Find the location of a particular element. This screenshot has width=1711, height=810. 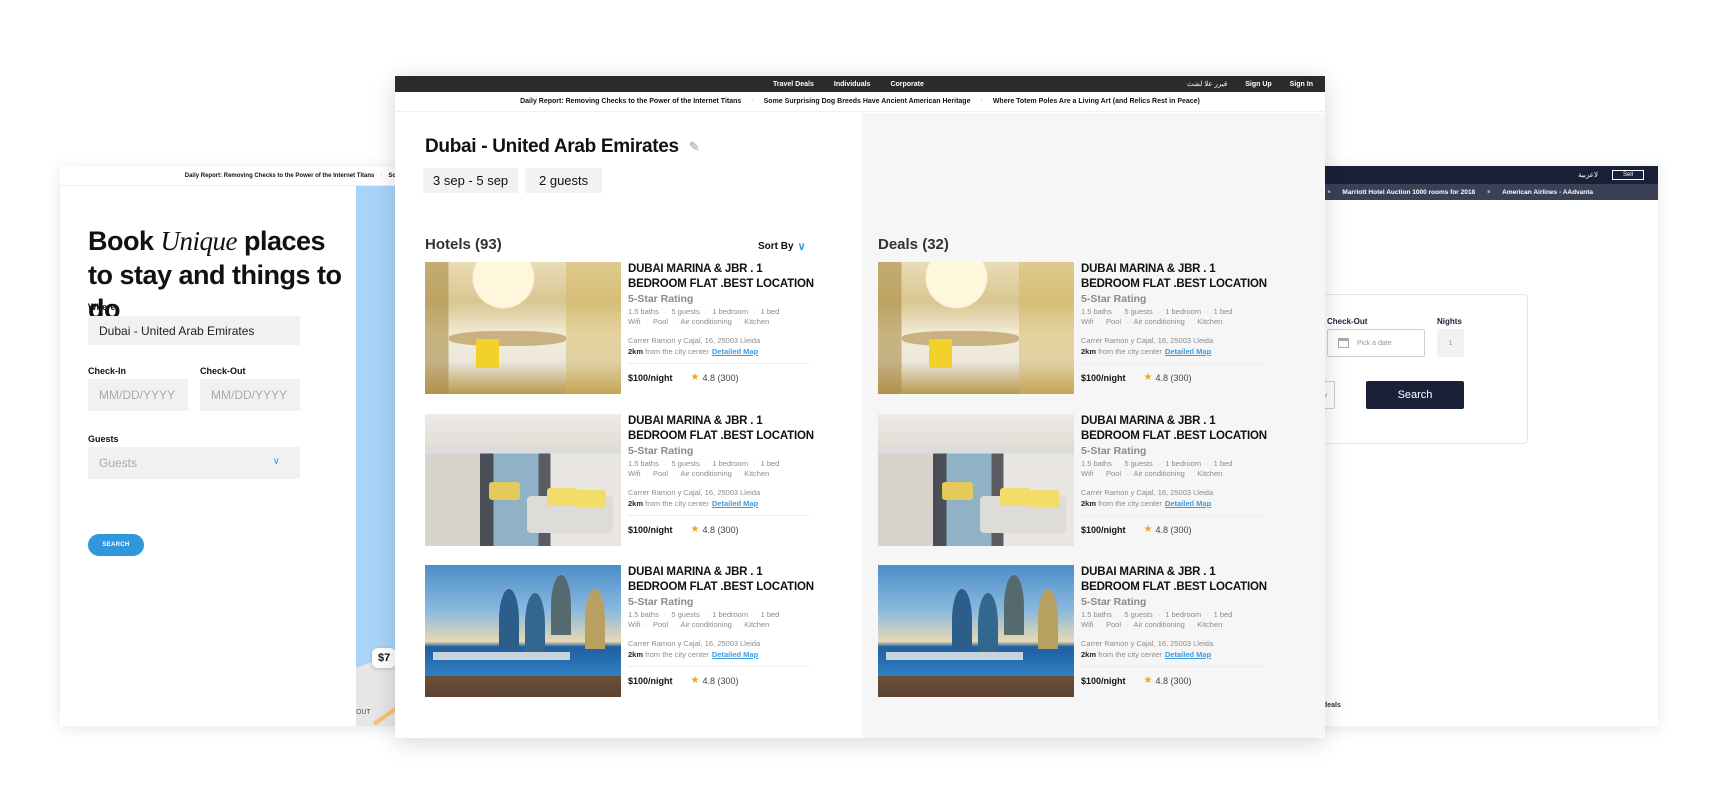

nav-corporate: Corporate is located at coordinates (906, 84).